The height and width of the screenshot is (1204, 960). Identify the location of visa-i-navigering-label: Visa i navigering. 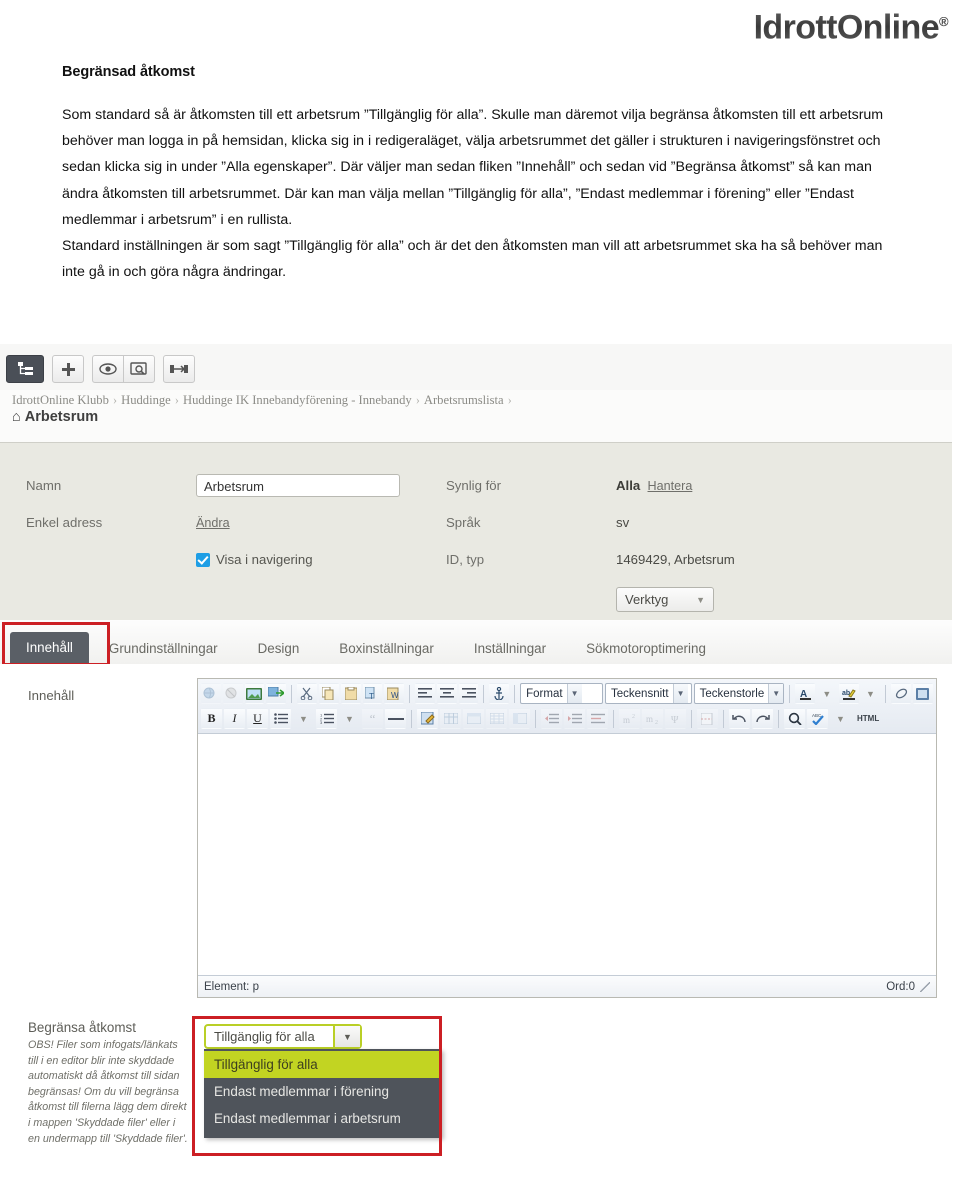
(264, 559).